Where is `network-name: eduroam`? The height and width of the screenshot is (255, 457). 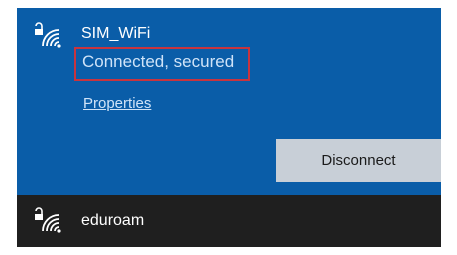 network-name: eduroam is located at coordinates (113, 220).